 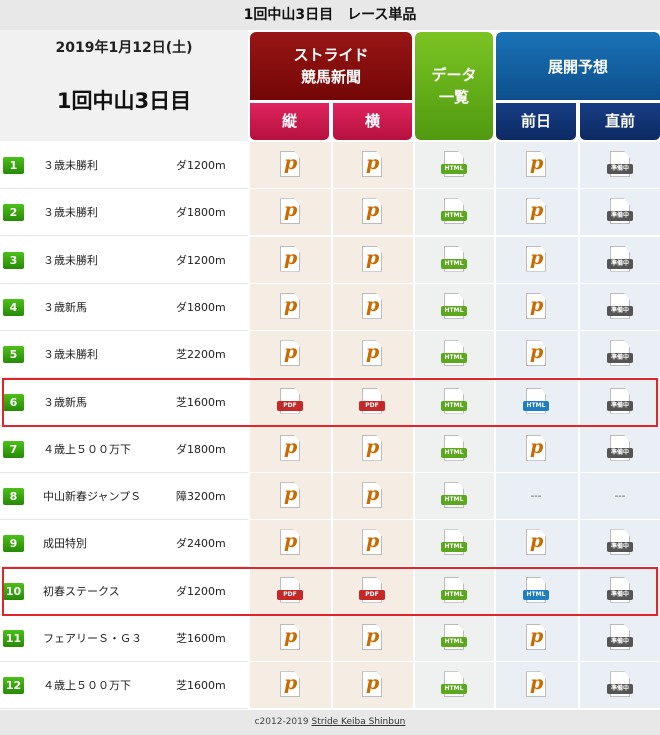 What do you see at coordinates (330, 686) in the screenshot?
I see `table-row: 12 ４歳上５００万下 芝1600m p p HTML p 準備中` at bounding box center [330, 686].